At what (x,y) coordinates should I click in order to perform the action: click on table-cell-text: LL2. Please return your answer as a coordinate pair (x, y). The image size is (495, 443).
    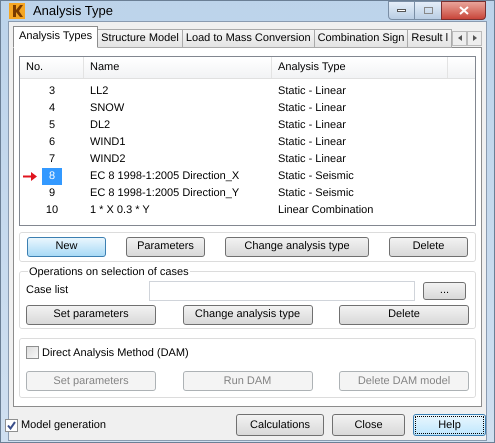
    Looking at the image, I should click on (99, 91).